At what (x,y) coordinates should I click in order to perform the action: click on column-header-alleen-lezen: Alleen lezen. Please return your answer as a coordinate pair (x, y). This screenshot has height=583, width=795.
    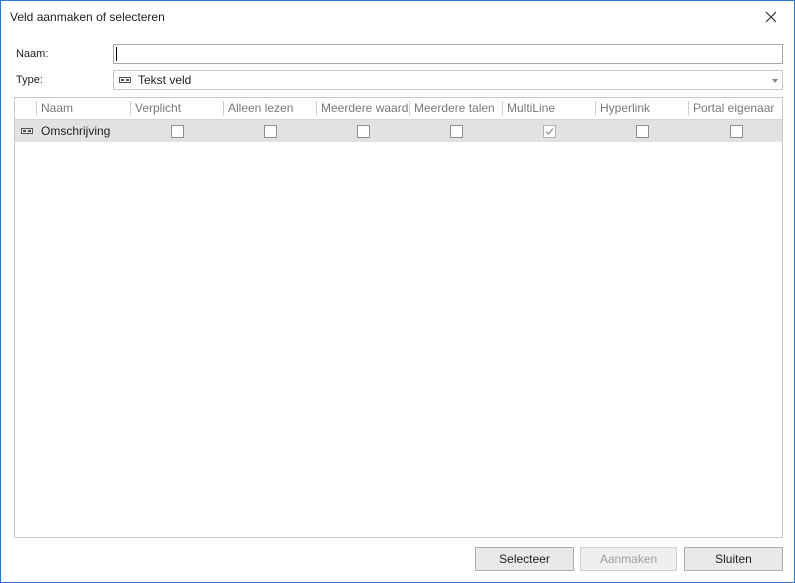
    Looking at the image, I should click on (269, 108).